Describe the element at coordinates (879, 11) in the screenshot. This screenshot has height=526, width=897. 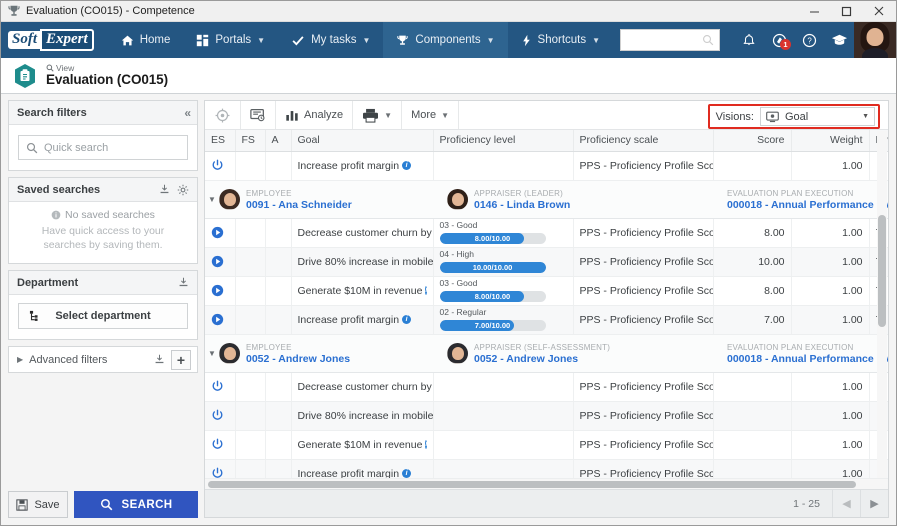
I see `close-button` at that location.